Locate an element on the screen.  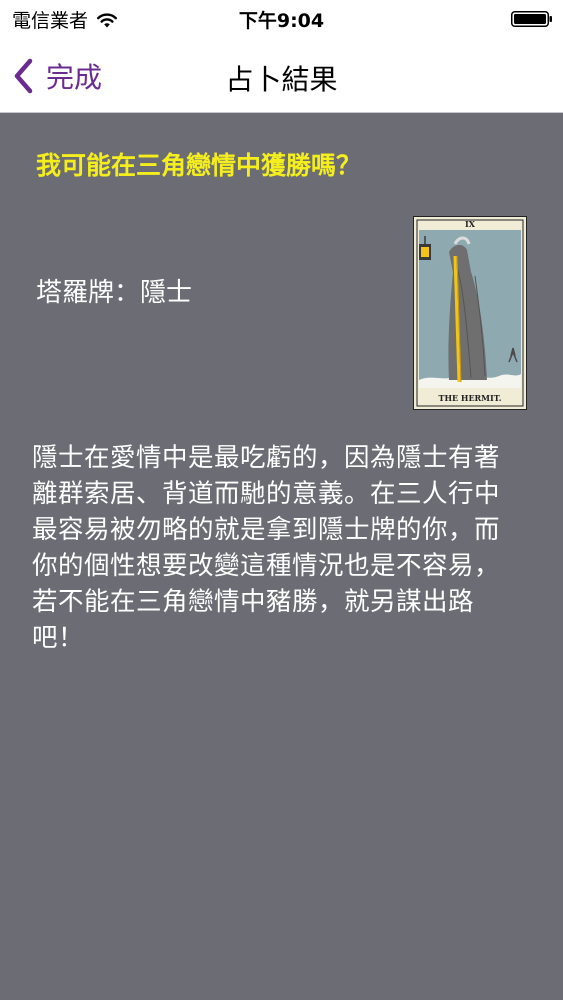
card-caption: THE HERMIT. is located at coordinates (469, 398).